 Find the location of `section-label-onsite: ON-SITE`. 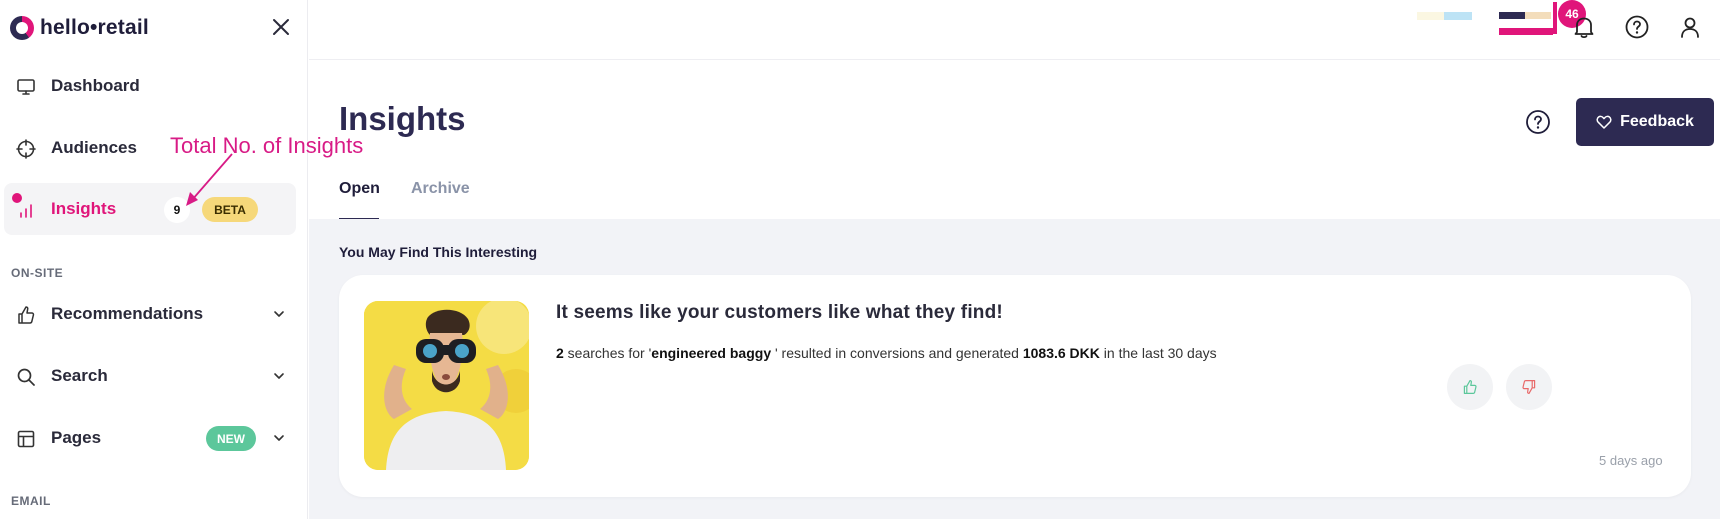

section-label-onsite: ON-SITE is located at coordinates (37, 273).